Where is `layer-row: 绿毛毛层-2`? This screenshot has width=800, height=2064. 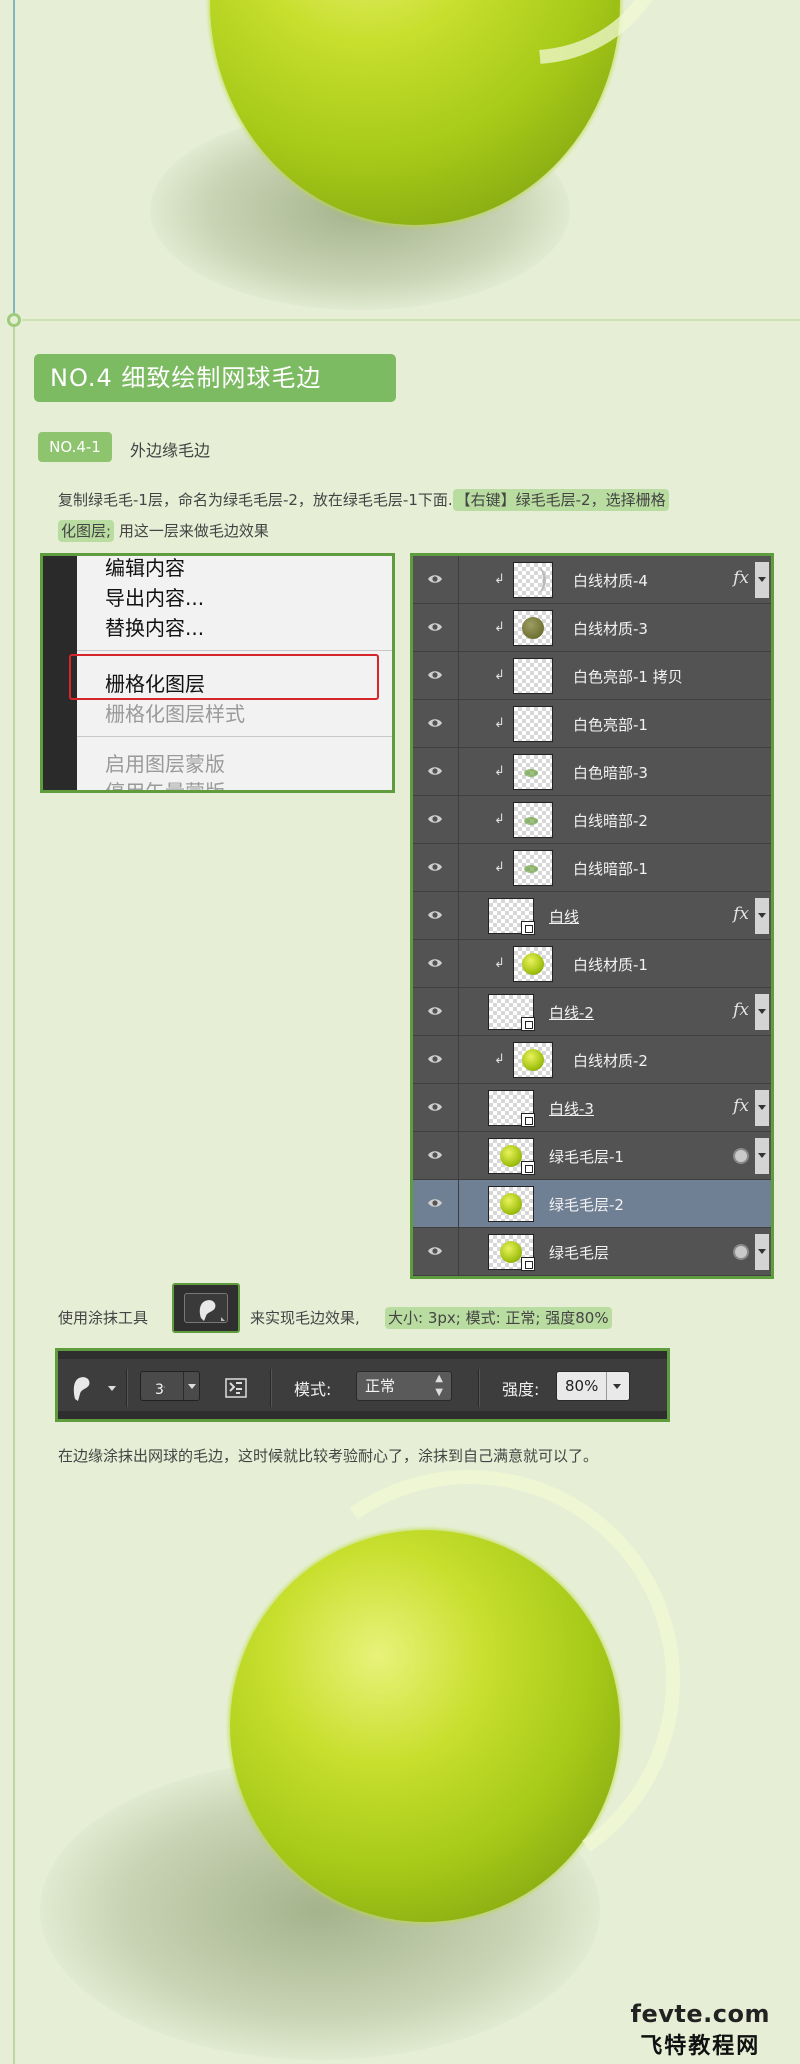
layer-row: 绿毛毛层-2 is located at coordinates (592, 1204).